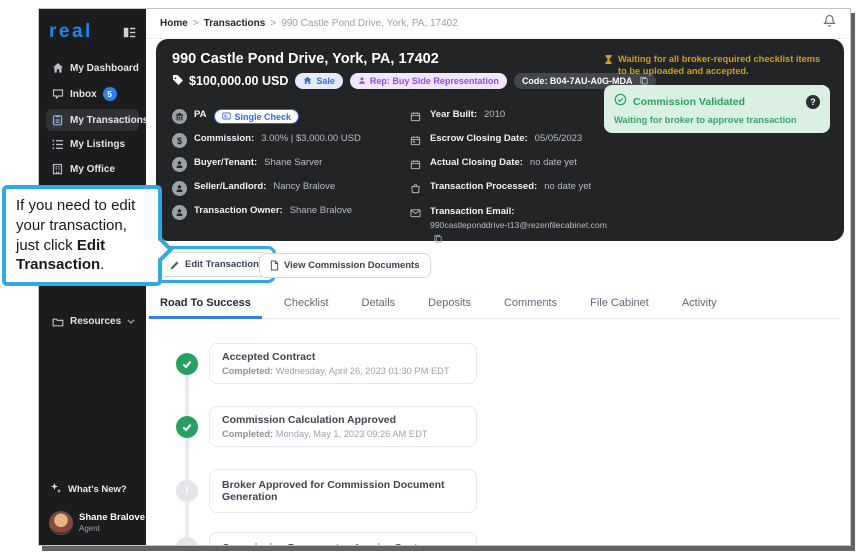 The image size is (859, 560). I want to click on transaction-address-title: 990 Castle Pond Drive, York, PA, 17402, so click(305, 59).